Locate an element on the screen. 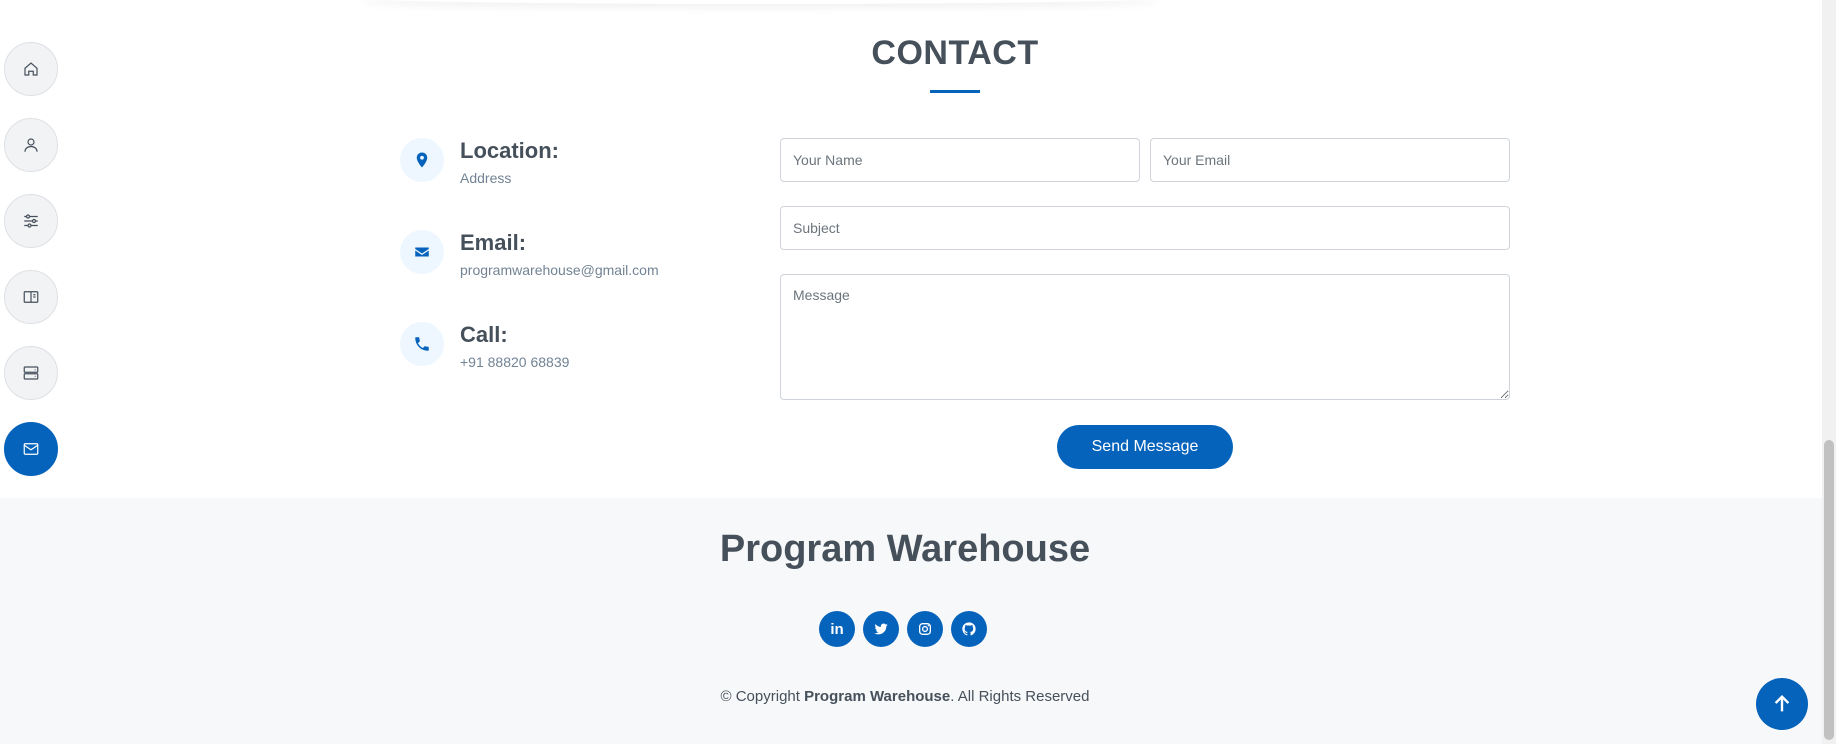  section-title: CONTACT is located at coordinates (955, 53).